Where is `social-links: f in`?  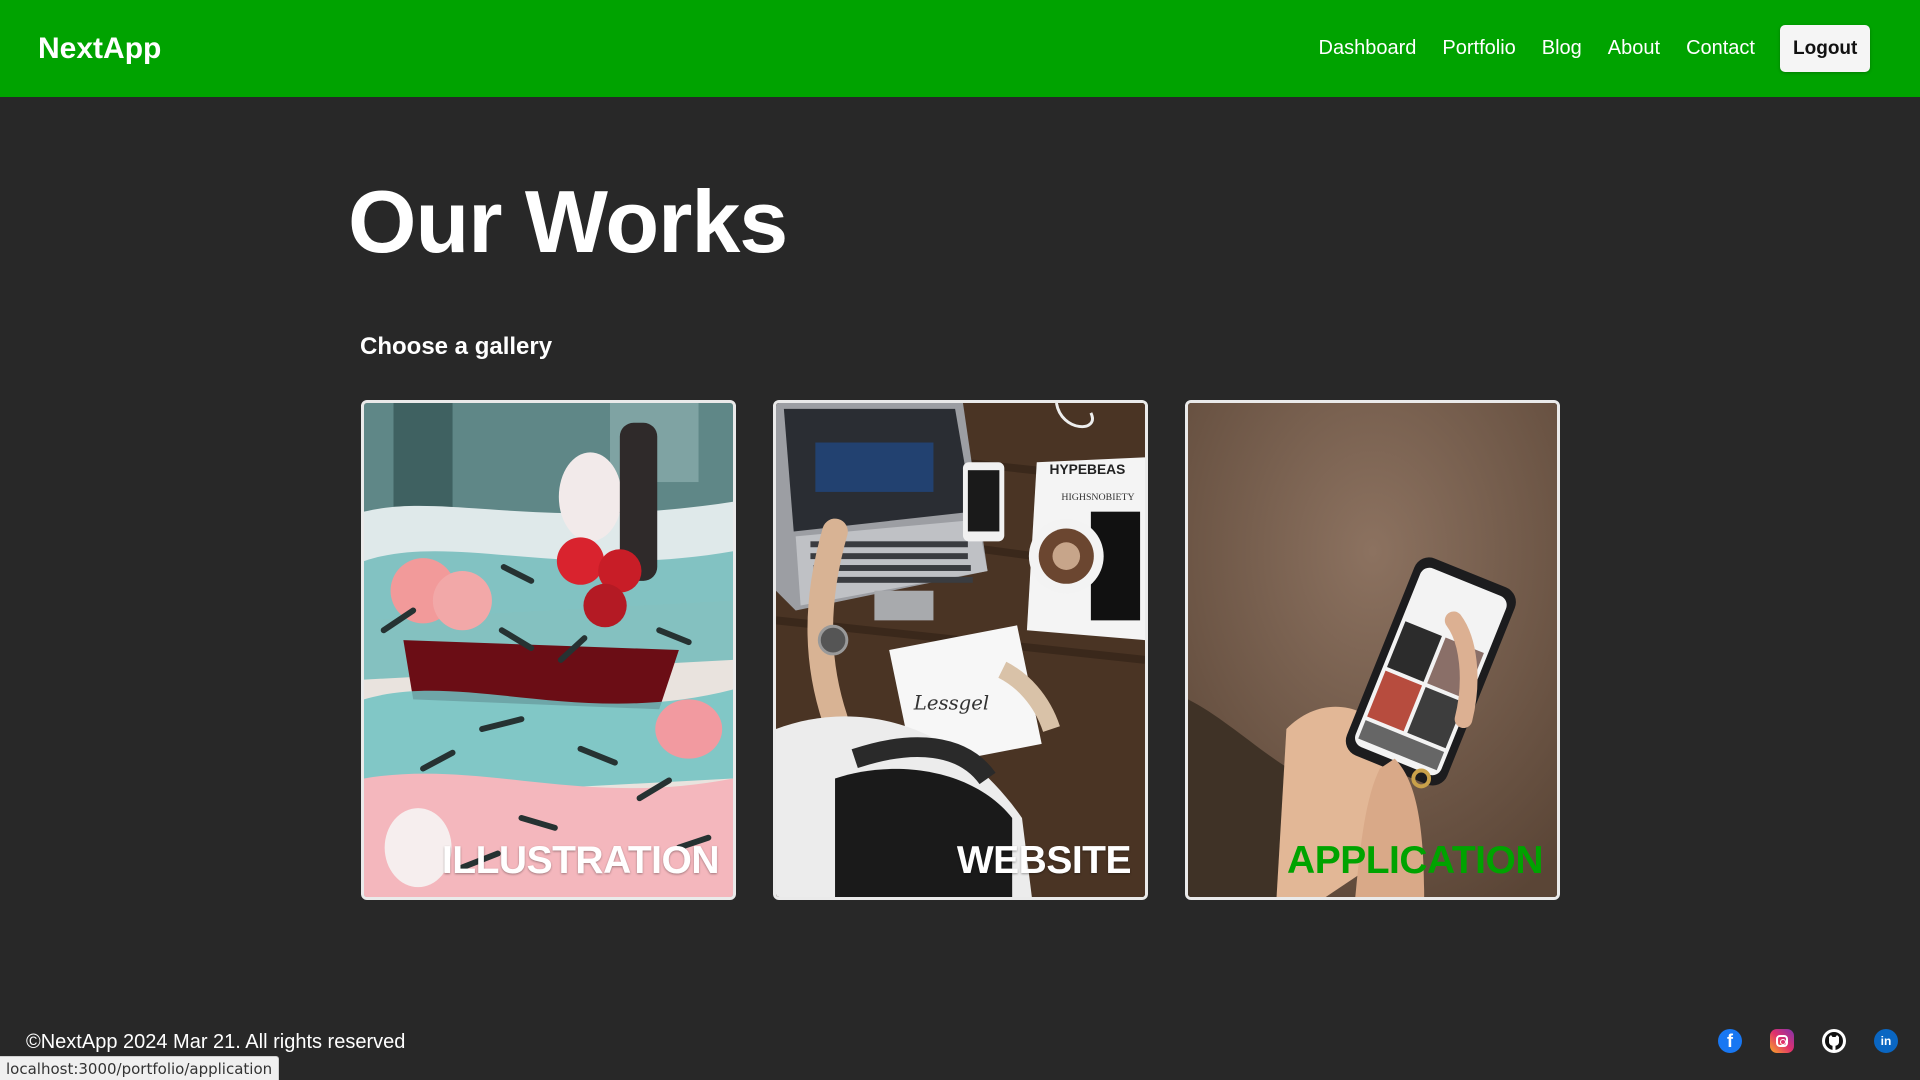
social-links: f in is located at coordinates (1808, 1041).